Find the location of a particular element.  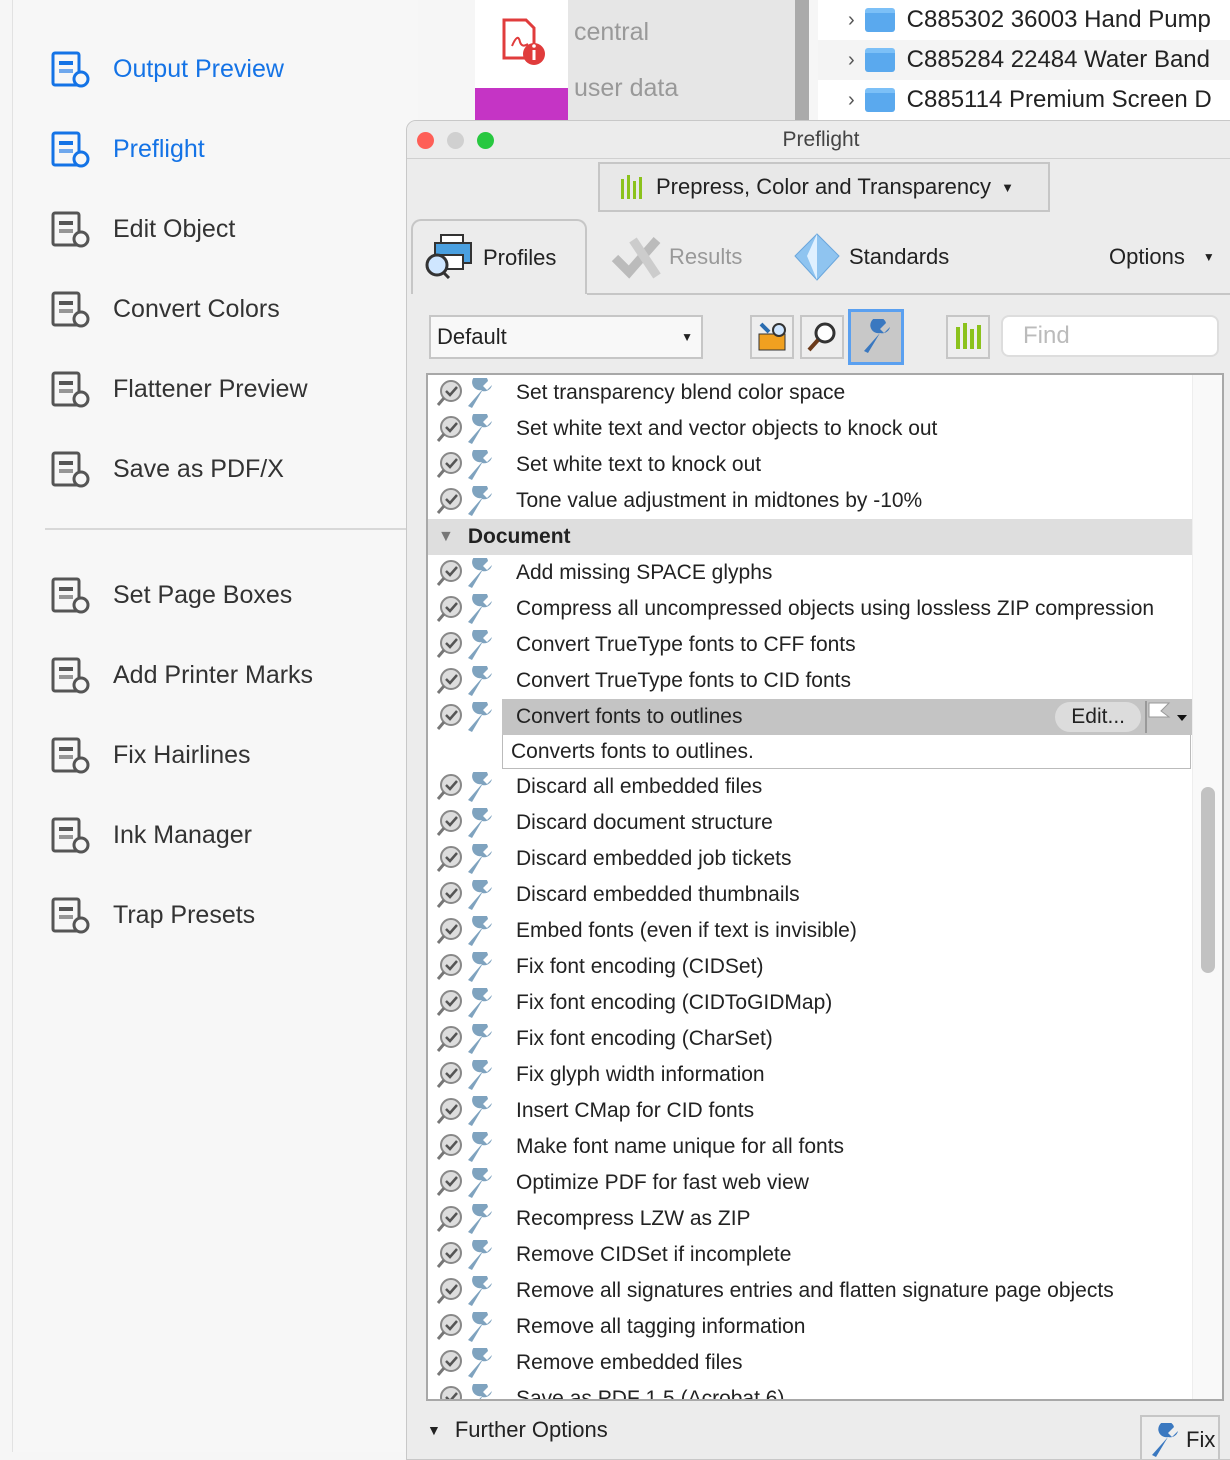

tool-flattener-preview: Flattener Preview is located at coordinates (176, 389).